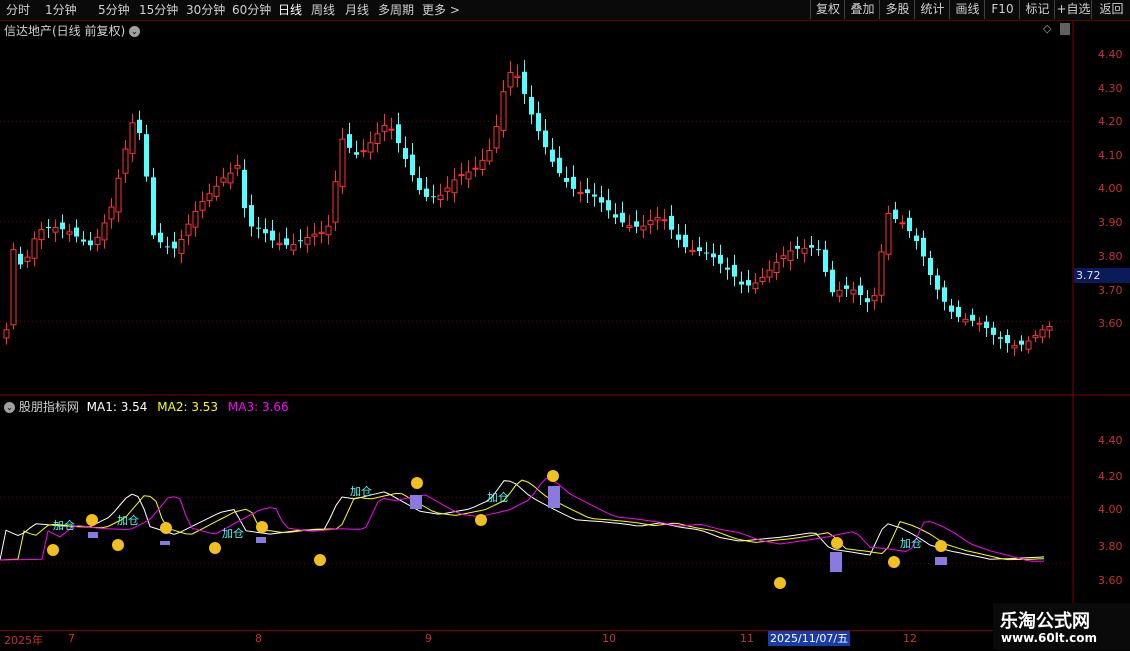 The image size is (1130, 651). What do you see at coordinates (1065, 29) in the screenshot?
I see `scroll-handle-icon` at bounding box center [1065, 29].